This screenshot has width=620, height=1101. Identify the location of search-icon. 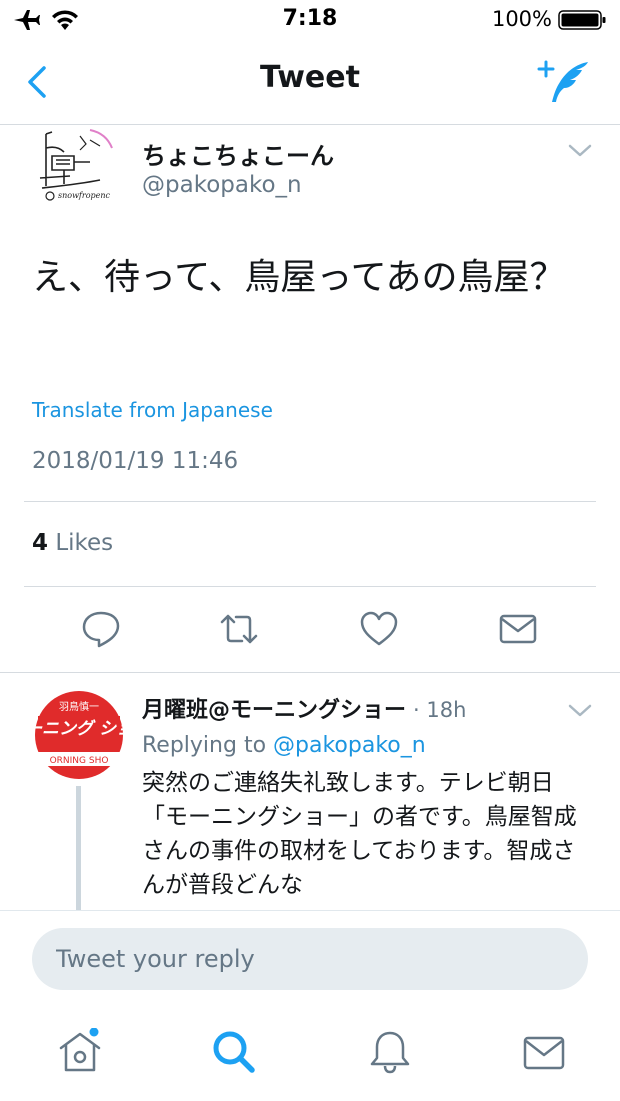
(234, 1052).